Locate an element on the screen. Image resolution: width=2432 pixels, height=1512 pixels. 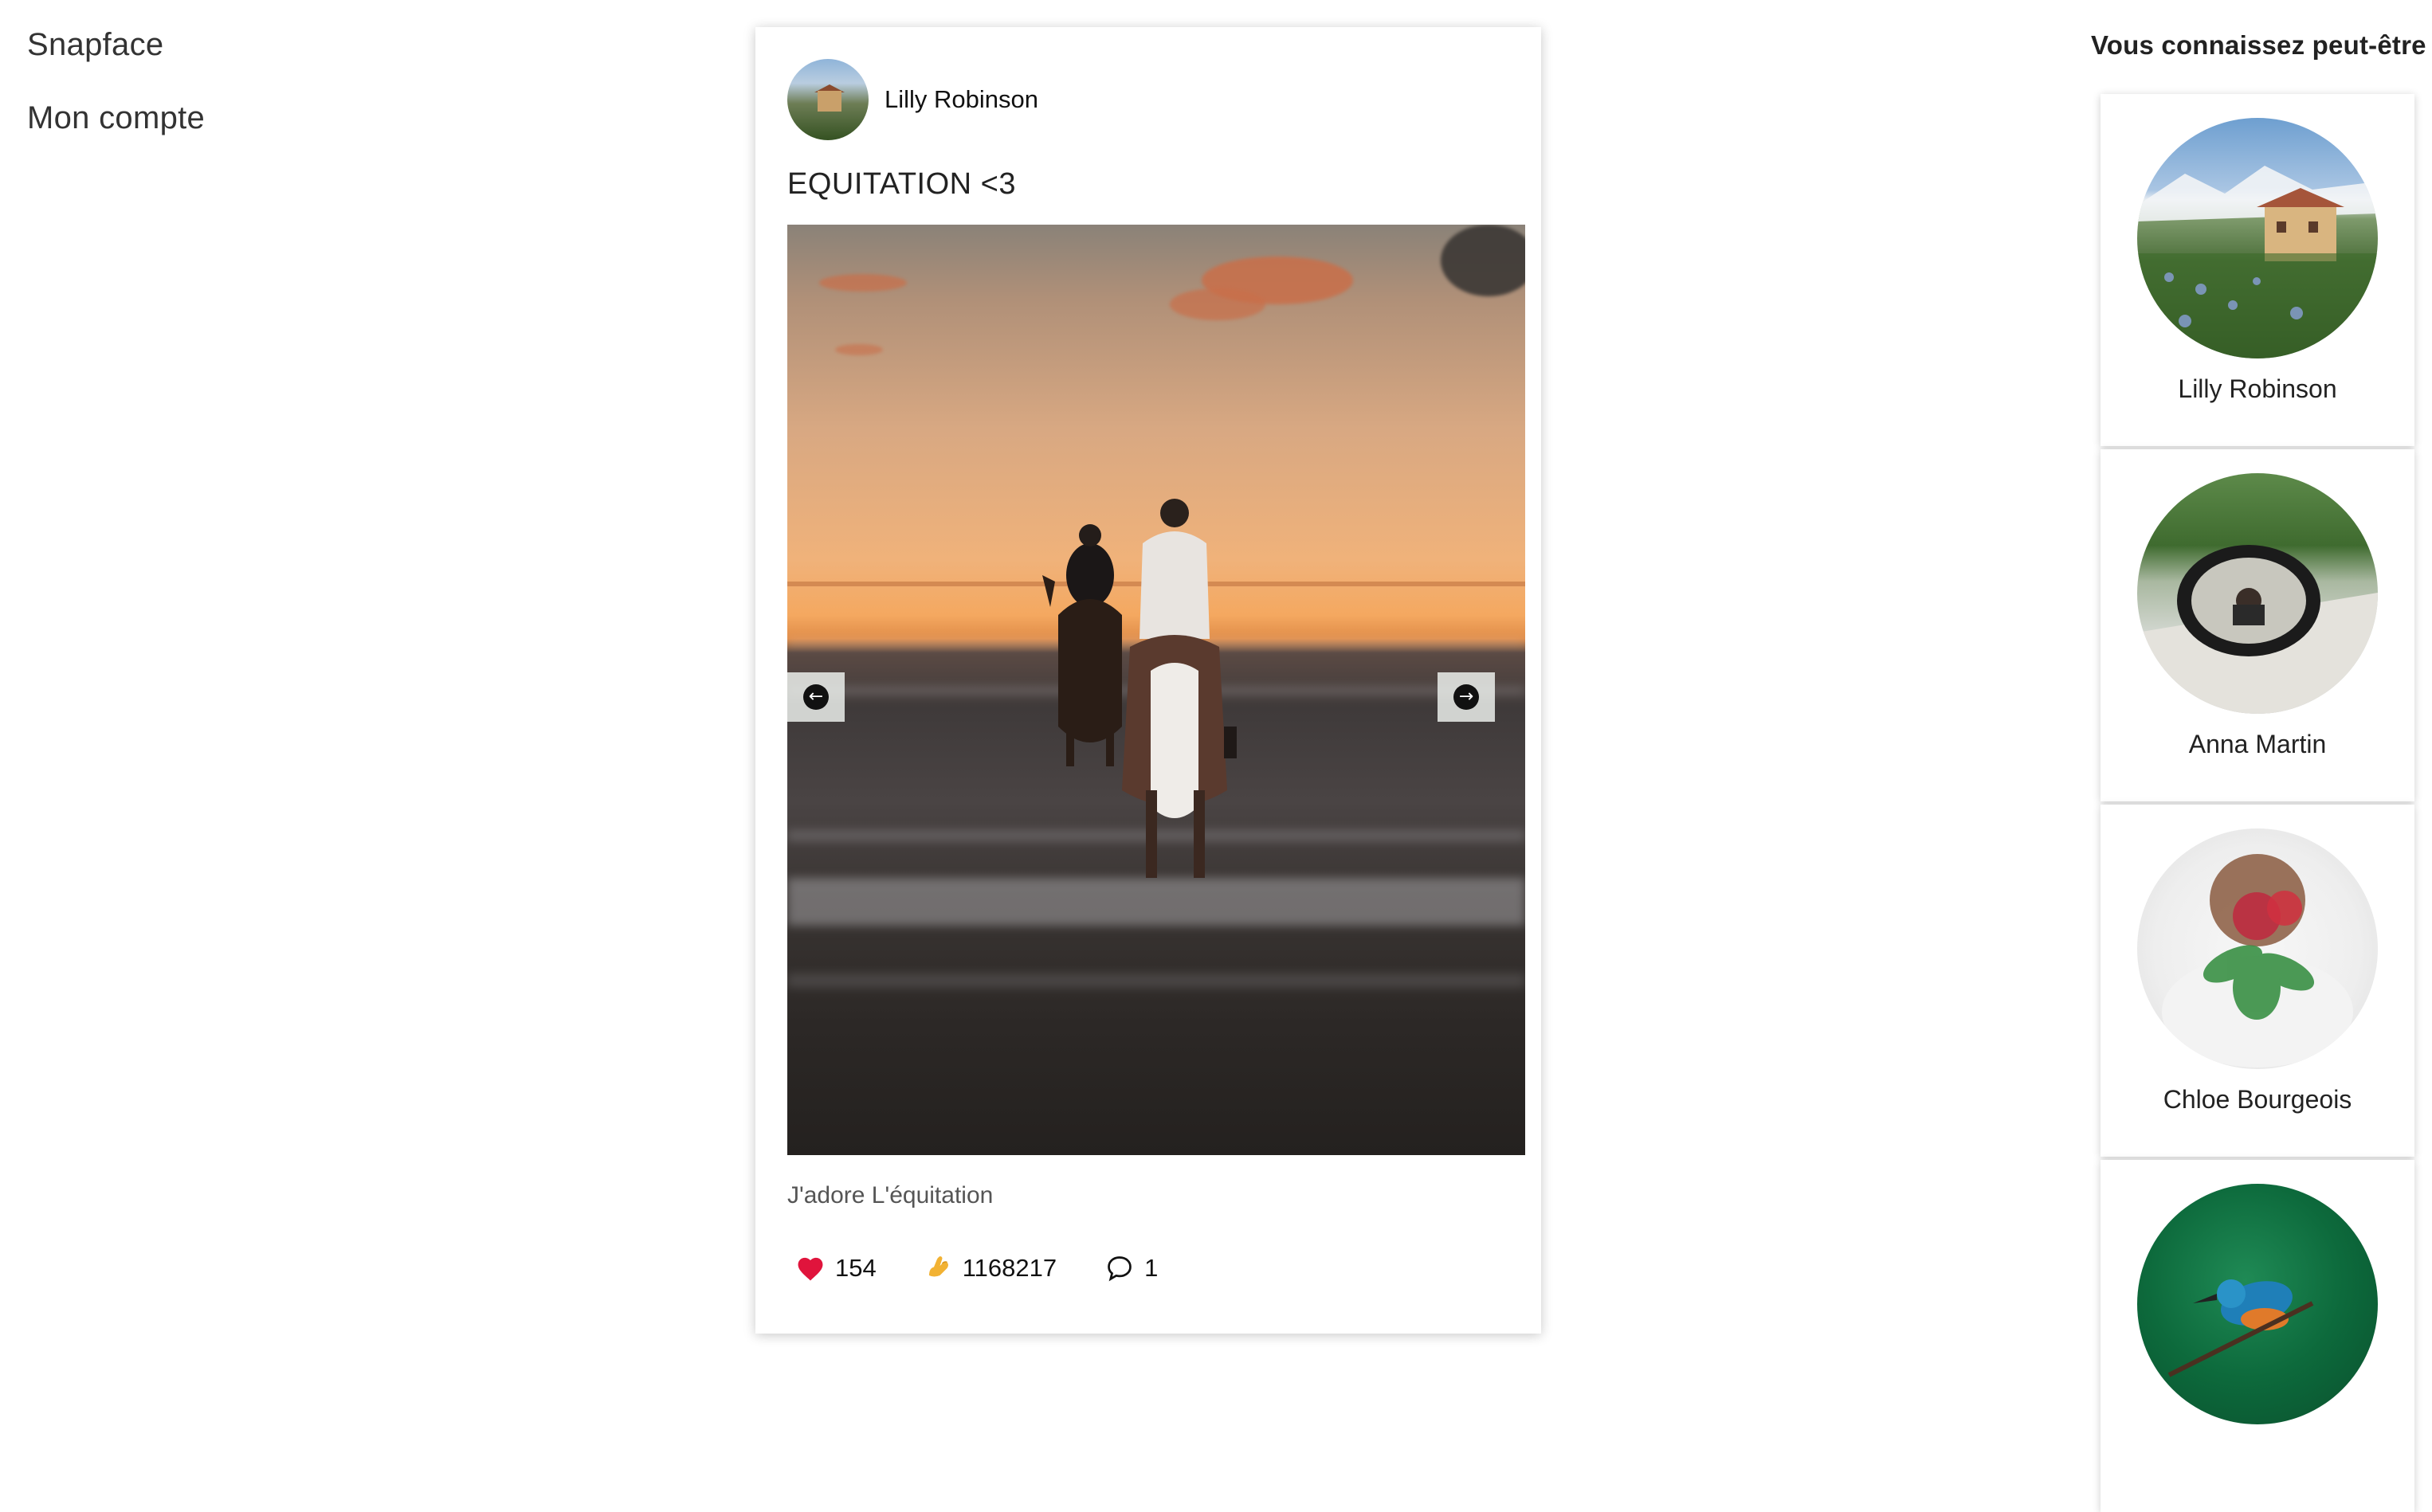
suggestion-card is located at coordinates (2257, 1336).